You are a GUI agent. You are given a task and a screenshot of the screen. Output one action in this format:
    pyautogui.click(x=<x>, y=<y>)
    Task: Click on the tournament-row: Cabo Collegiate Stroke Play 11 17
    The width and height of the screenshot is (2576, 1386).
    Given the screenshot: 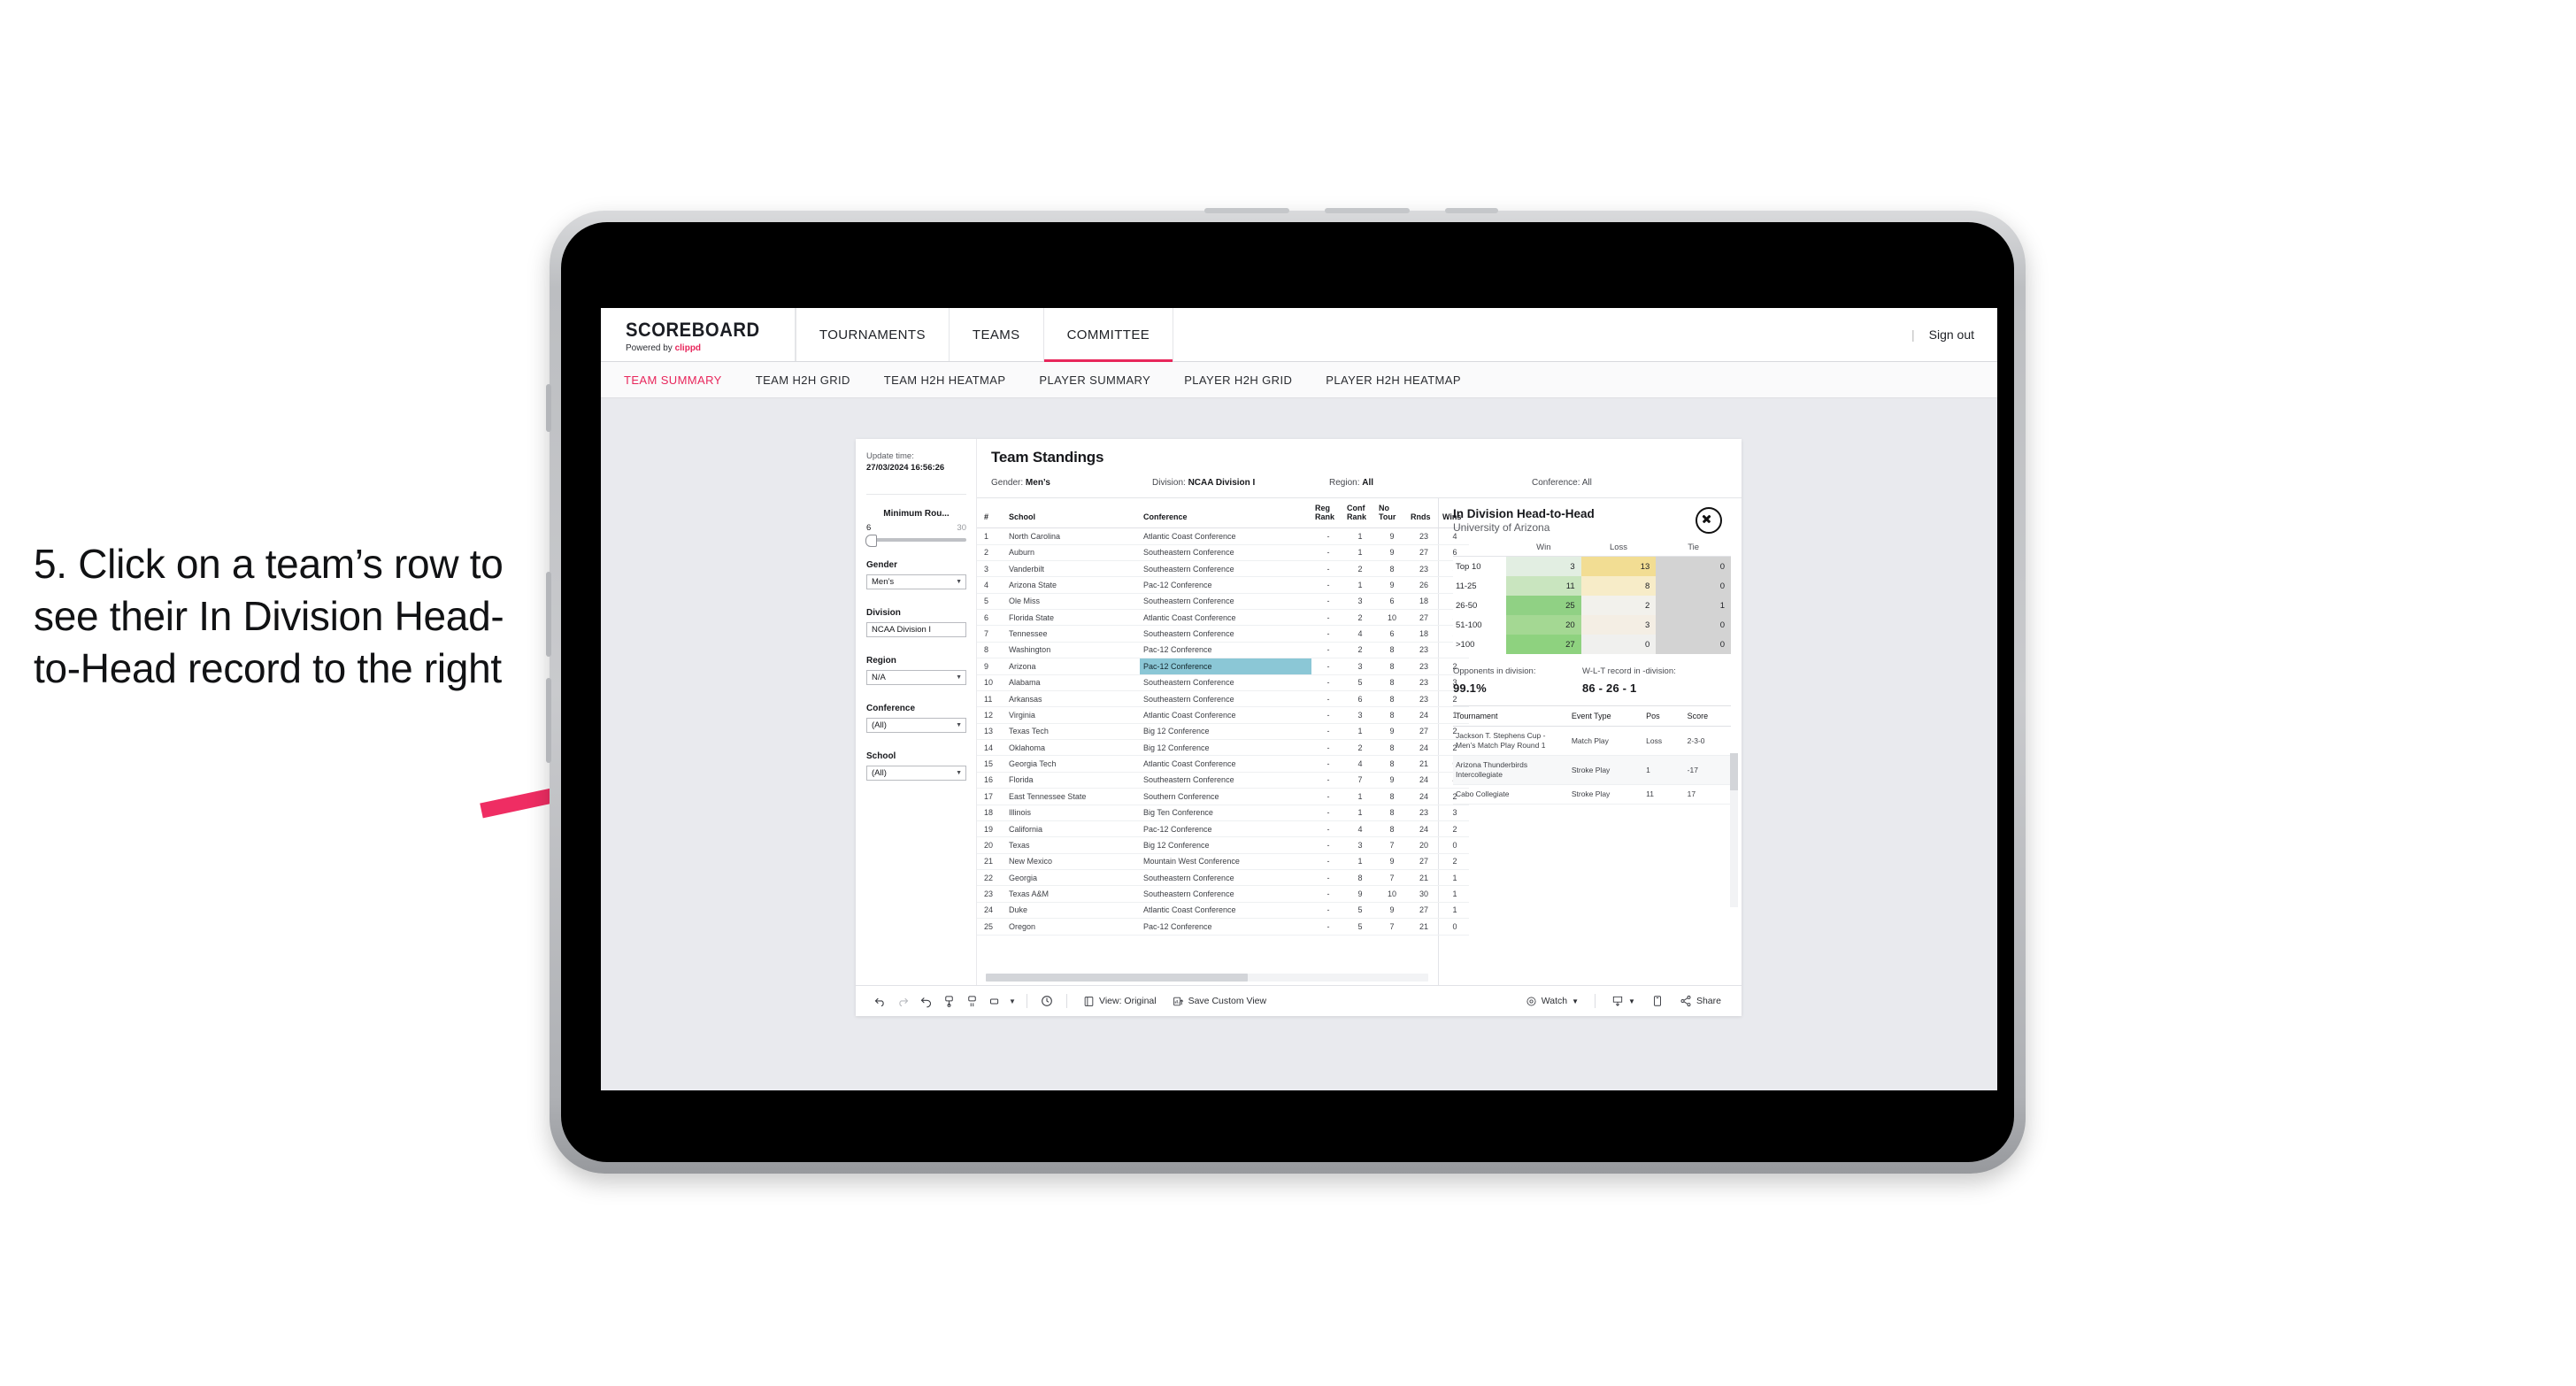 What is the action you would take?
    pyautogui.click(x=1592, y=795)
    